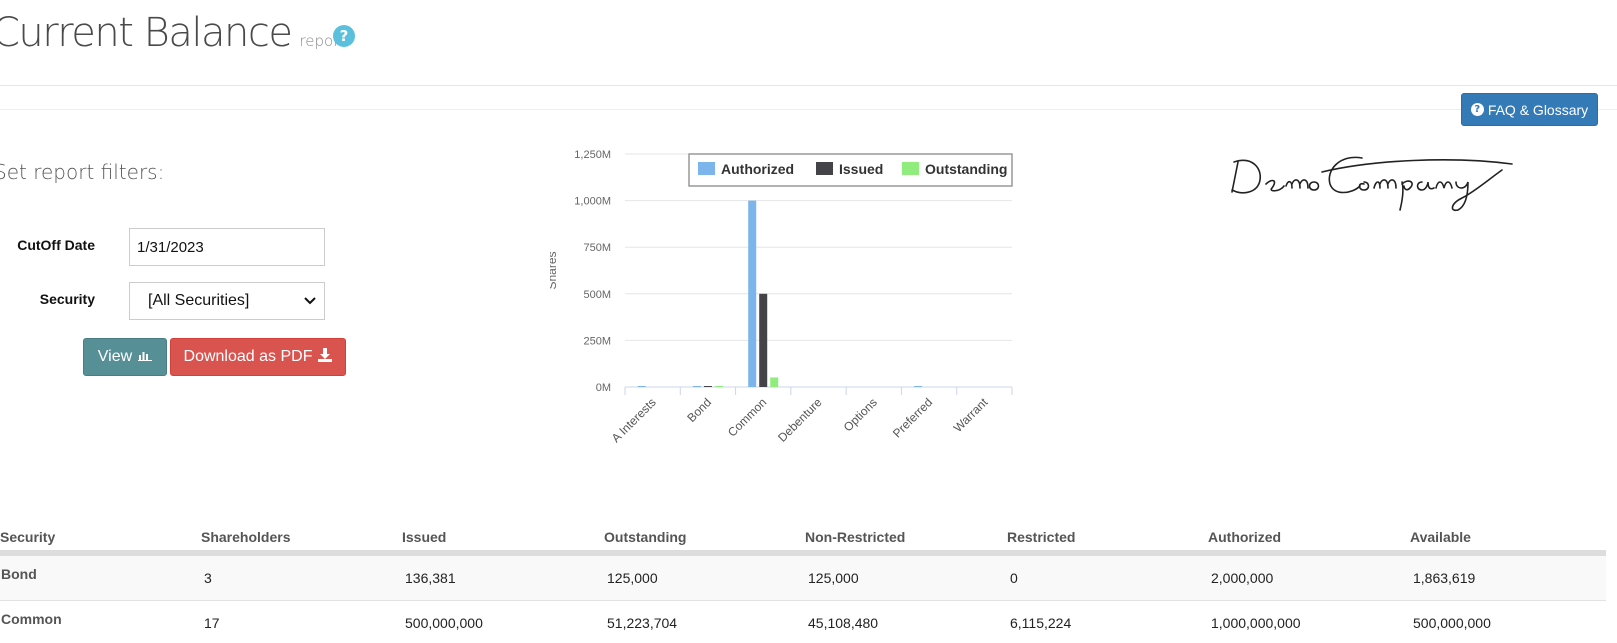 Image resolution: width=1617 pixels, height=643 pixels. I want to click on faq-button-label: FAQ & Glossary, so click(1538, 109).